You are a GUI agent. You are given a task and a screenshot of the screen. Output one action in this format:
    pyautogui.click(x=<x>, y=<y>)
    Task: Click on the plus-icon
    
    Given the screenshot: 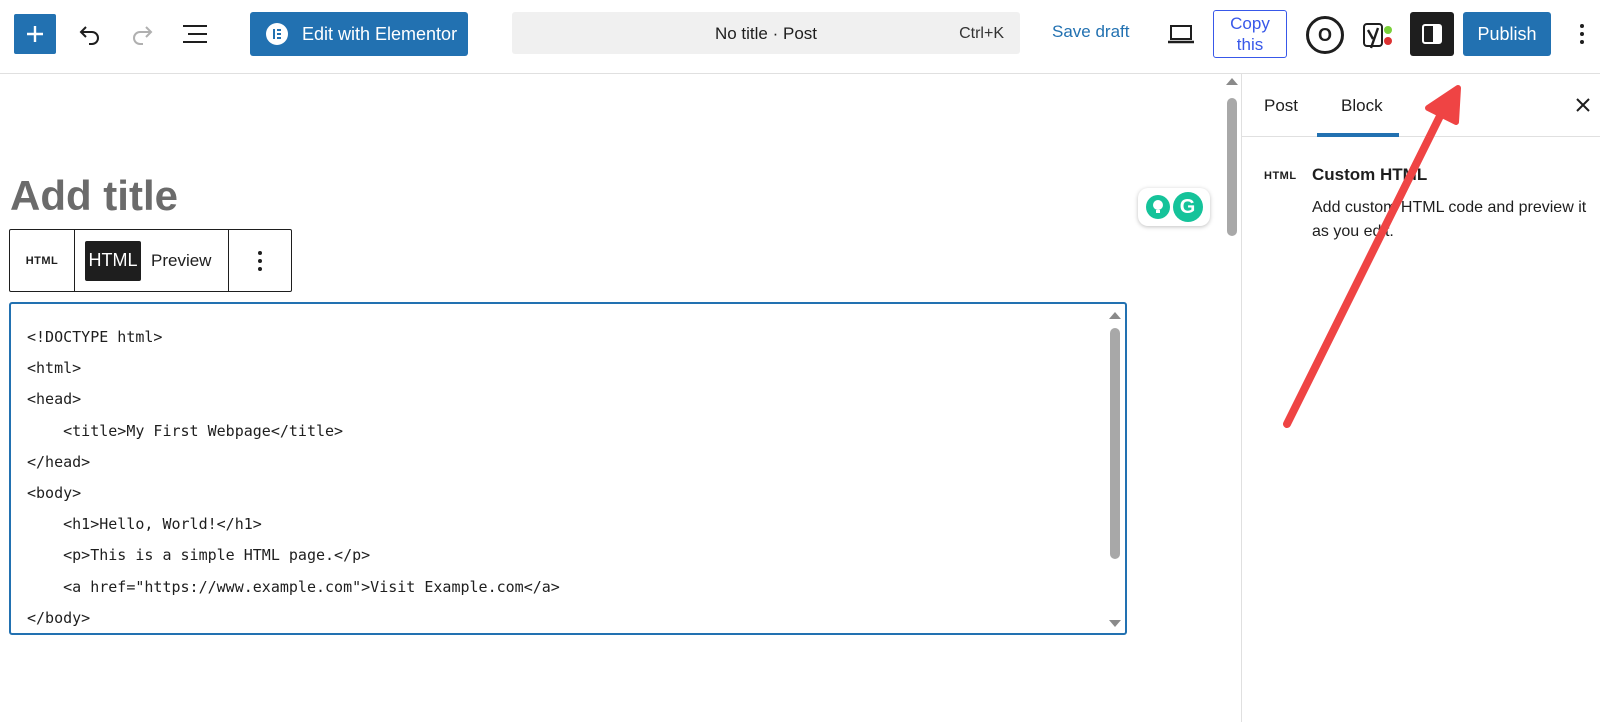 What is the action you would take?
    pyautogui.click(x=35, y=34)
    